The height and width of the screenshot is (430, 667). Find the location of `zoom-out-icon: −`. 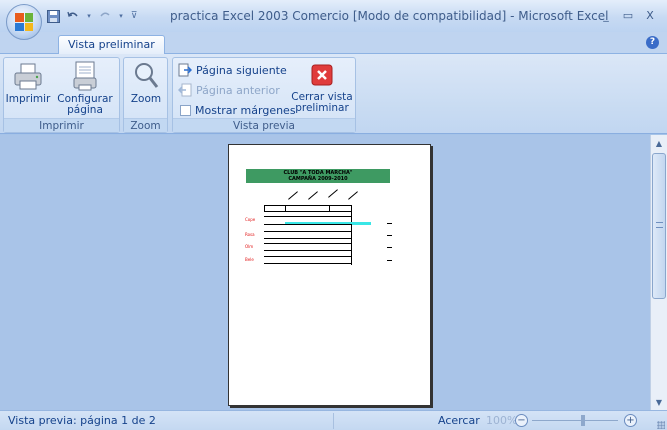

zoom-out-icon: − is located at coordinates (521, 420).